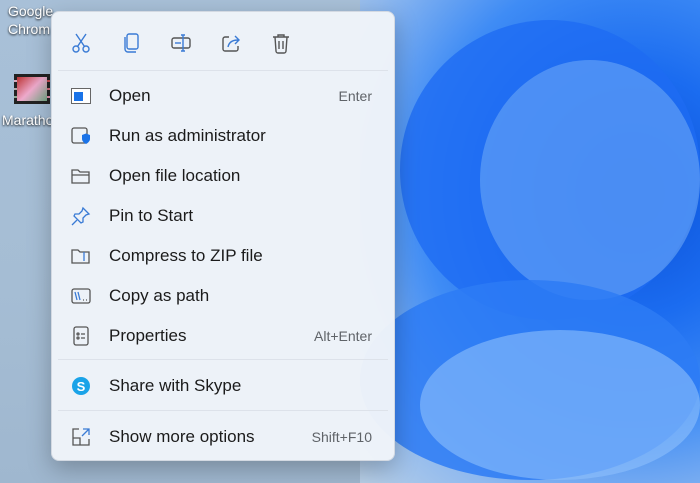 This screenshot has width=700, height=483. I want to click on share-button, so click(231, 43).